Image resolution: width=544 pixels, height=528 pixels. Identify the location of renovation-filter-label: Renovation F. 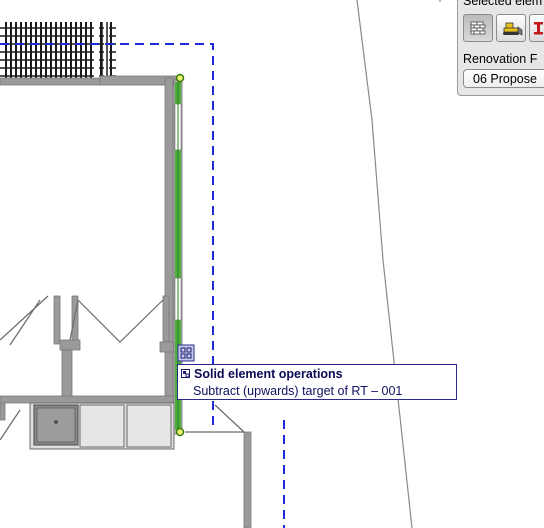
(500, 59).